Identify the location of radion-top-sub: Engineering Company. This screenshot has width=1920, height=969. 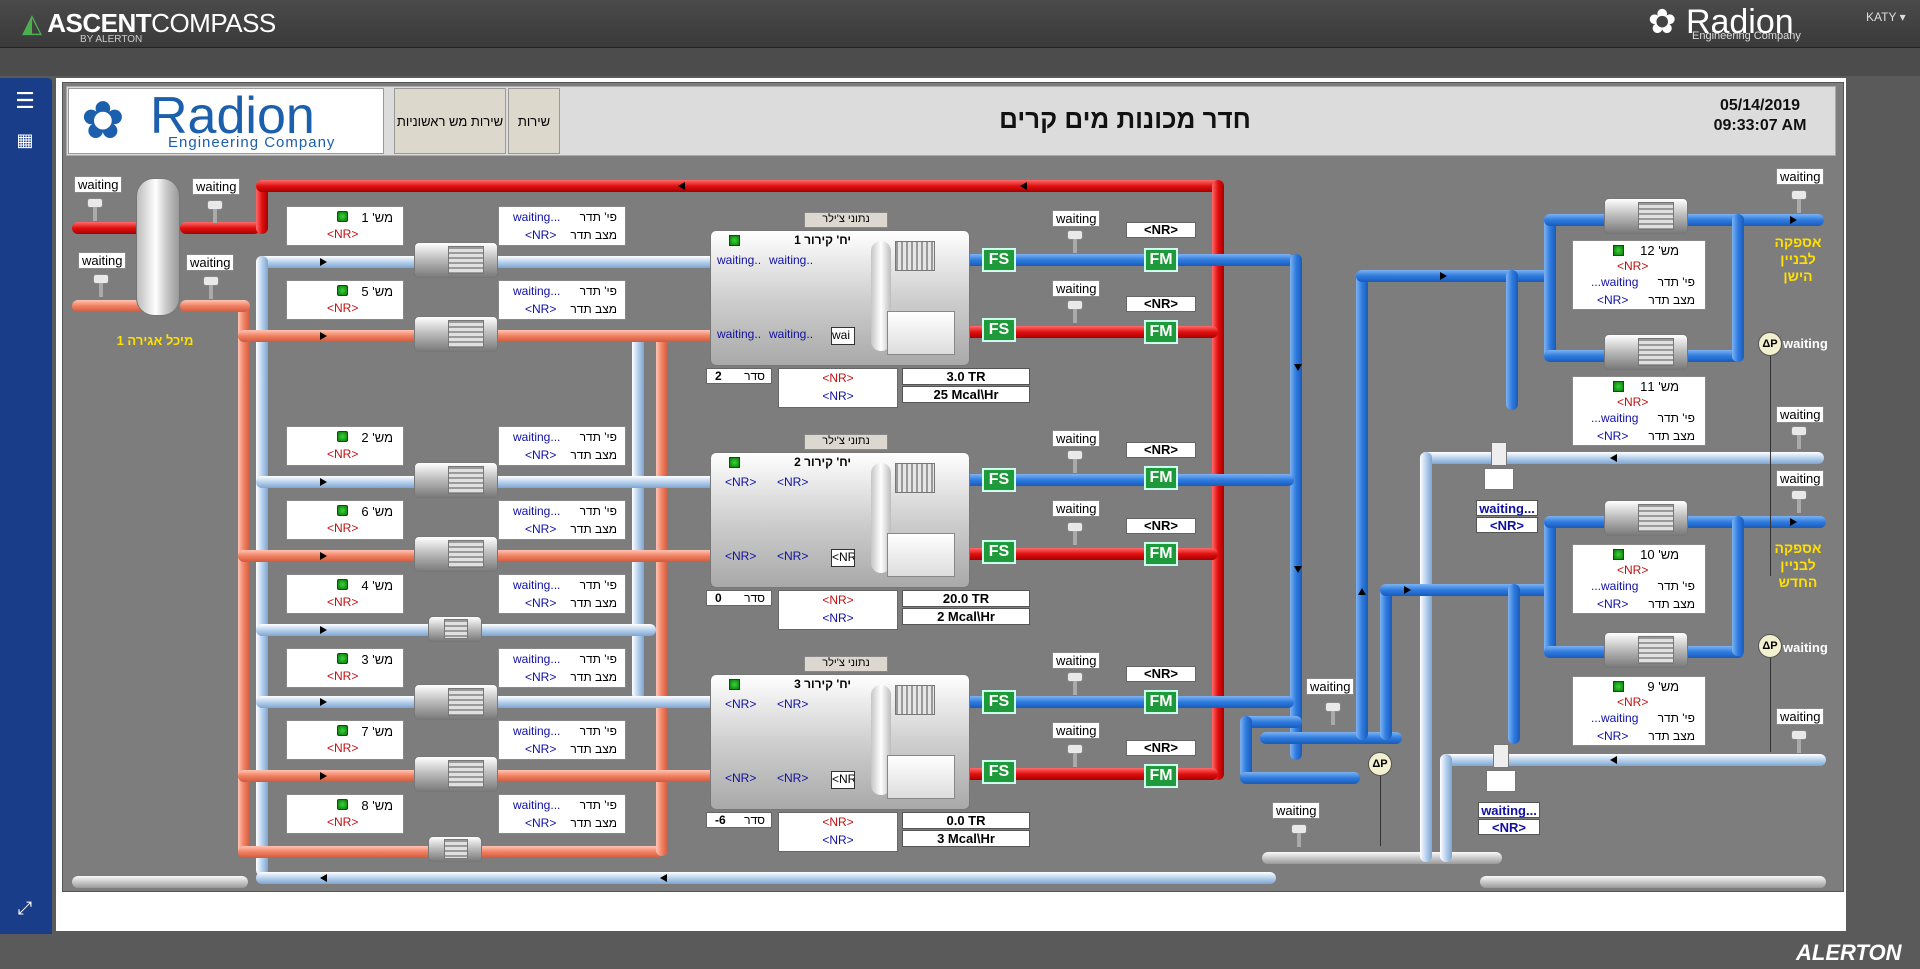
(1746, 36).